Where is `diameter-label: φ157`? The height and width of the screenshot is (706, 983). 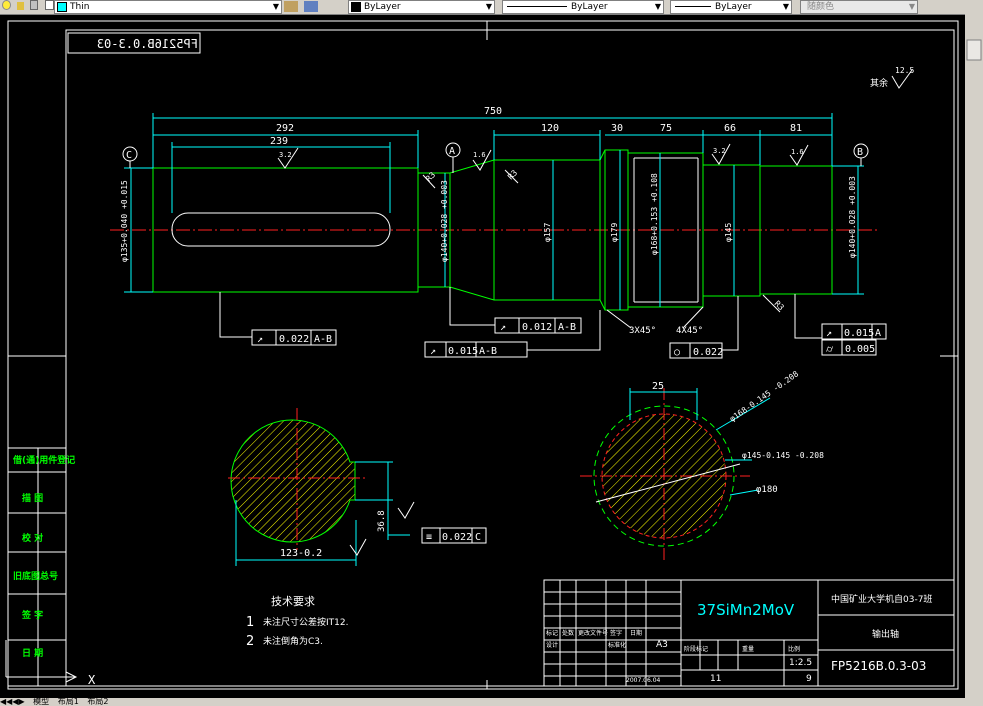 diameter-label: φ157 is located at coordinates (547, 232).